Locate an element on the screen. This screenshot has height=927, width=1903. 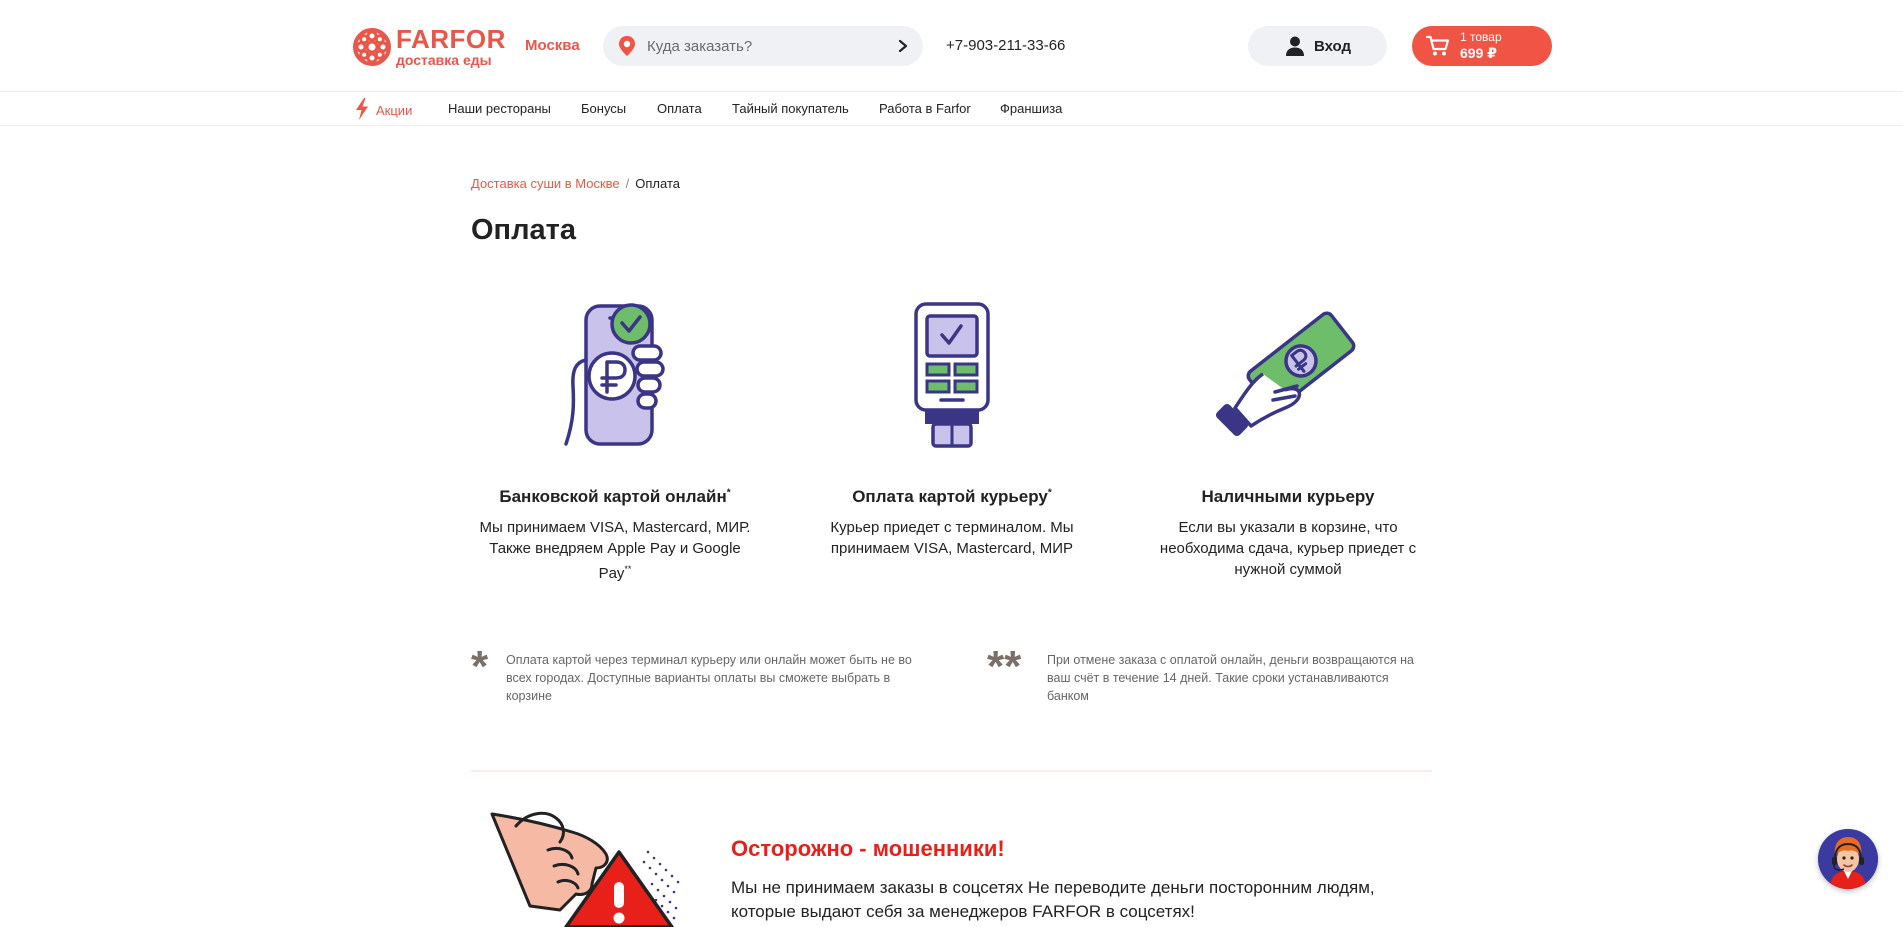
cart-icon is located at coordinates (1438, 45).